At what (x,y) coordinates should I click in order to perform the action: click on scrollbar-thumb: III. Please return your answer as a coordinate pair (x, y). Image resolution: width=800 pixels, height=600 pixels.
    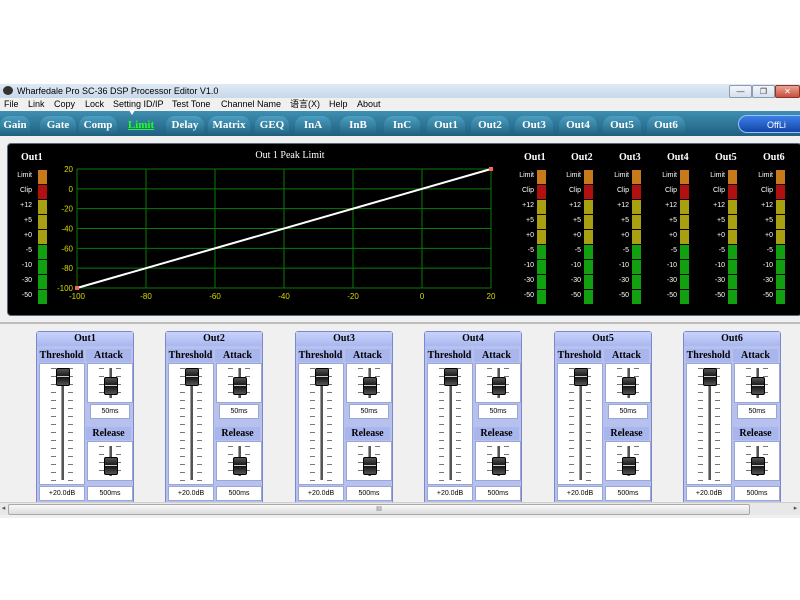
    Looking at the image, I should click on (379, 509).